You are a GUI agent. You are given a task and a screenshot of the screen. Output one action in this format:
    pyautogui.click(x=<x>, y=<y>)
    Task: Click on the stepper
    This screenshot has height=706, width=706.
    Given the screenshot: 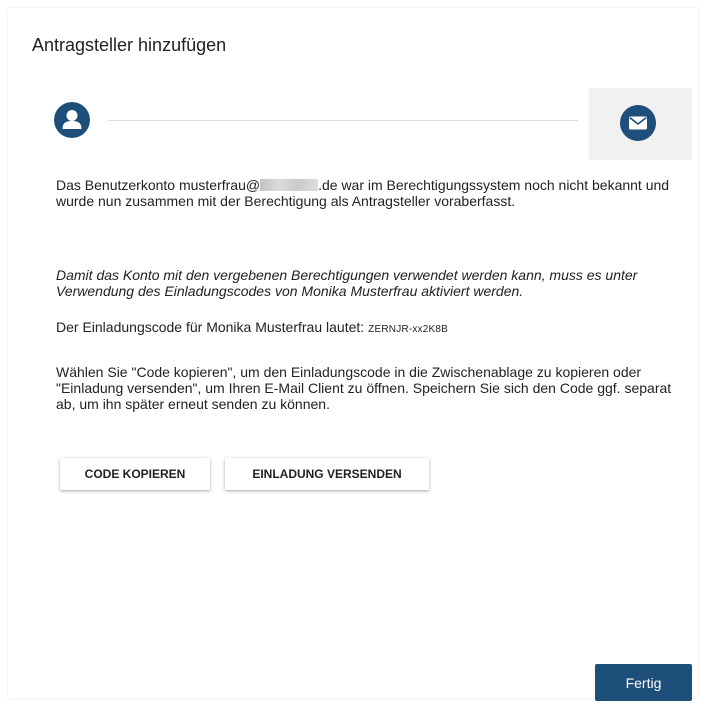 What is the action you would take?
    pyautogui.click(x=373, y=124)
    